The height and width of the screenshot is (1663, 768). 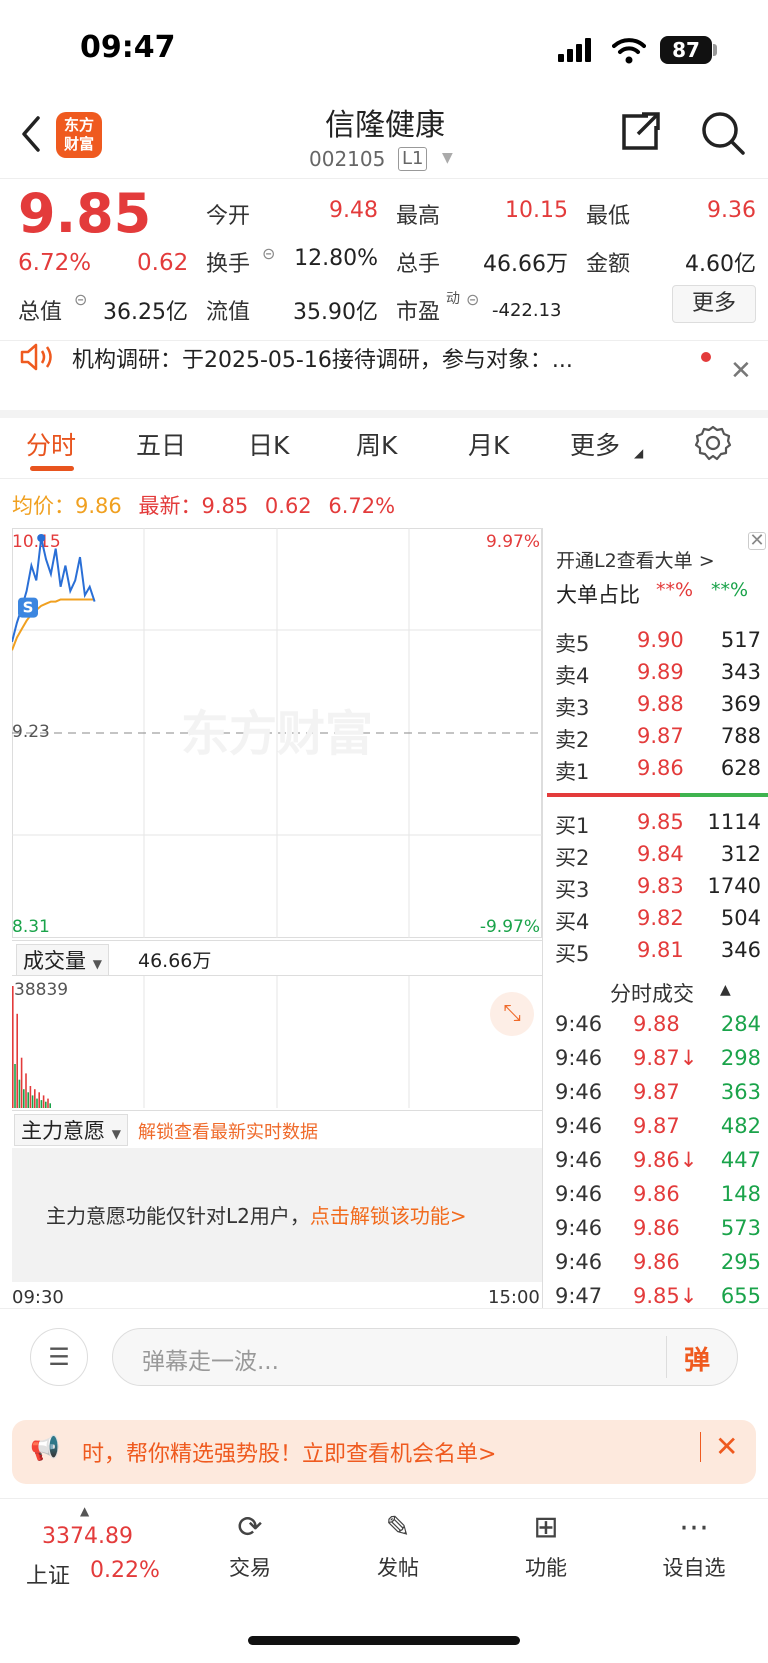 I want to click on bullet-send-button: 弹, so click(x=697, y=1358).